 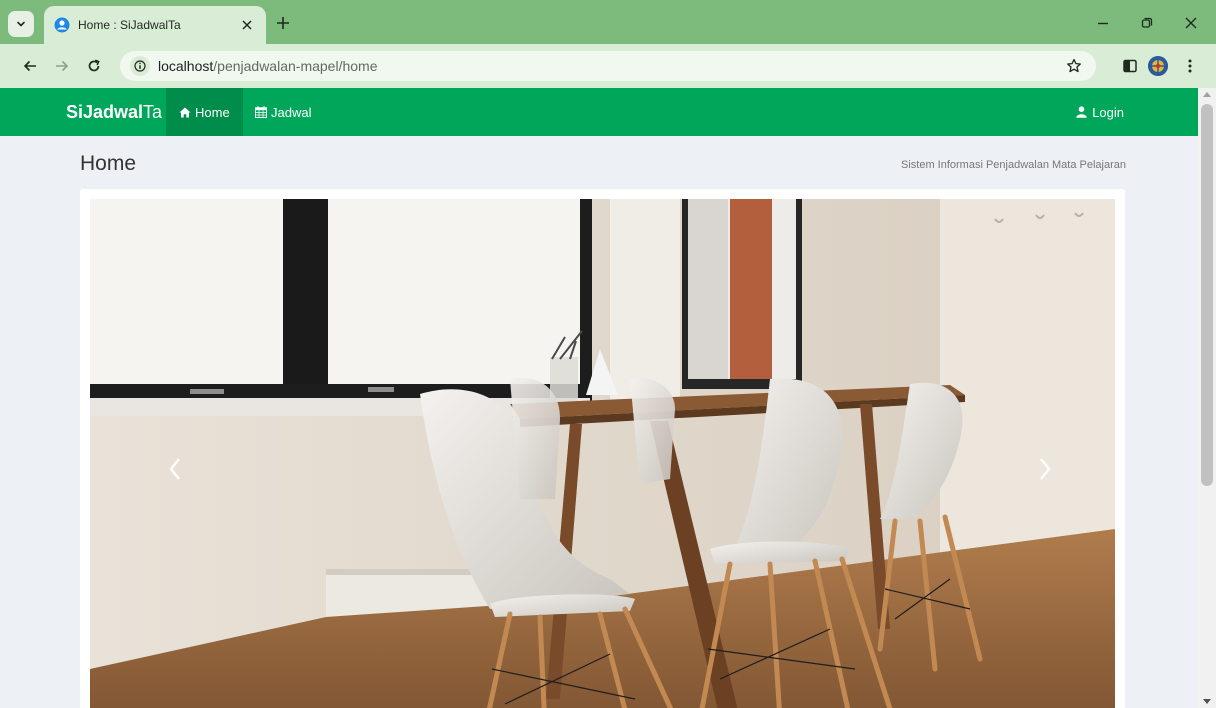 What do you see at coordinates (291, 112) in the screenshot?
I see `nav-item-label: Jadwal` at bounding box center [291, 112].